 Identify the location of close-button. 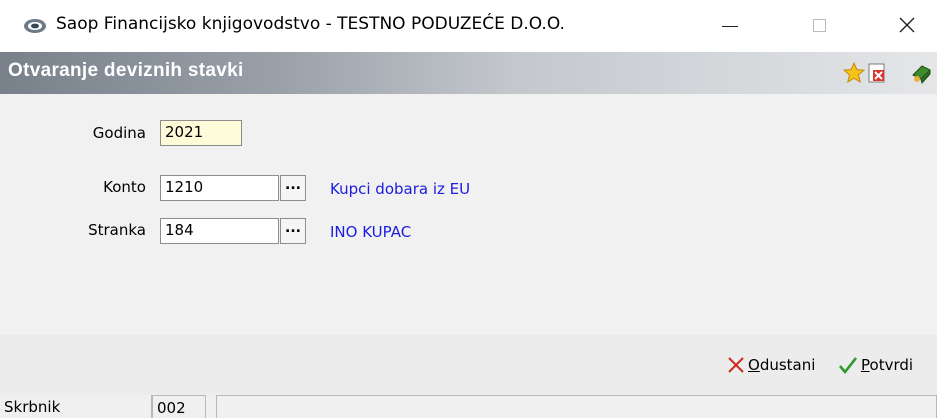
(907, 26).